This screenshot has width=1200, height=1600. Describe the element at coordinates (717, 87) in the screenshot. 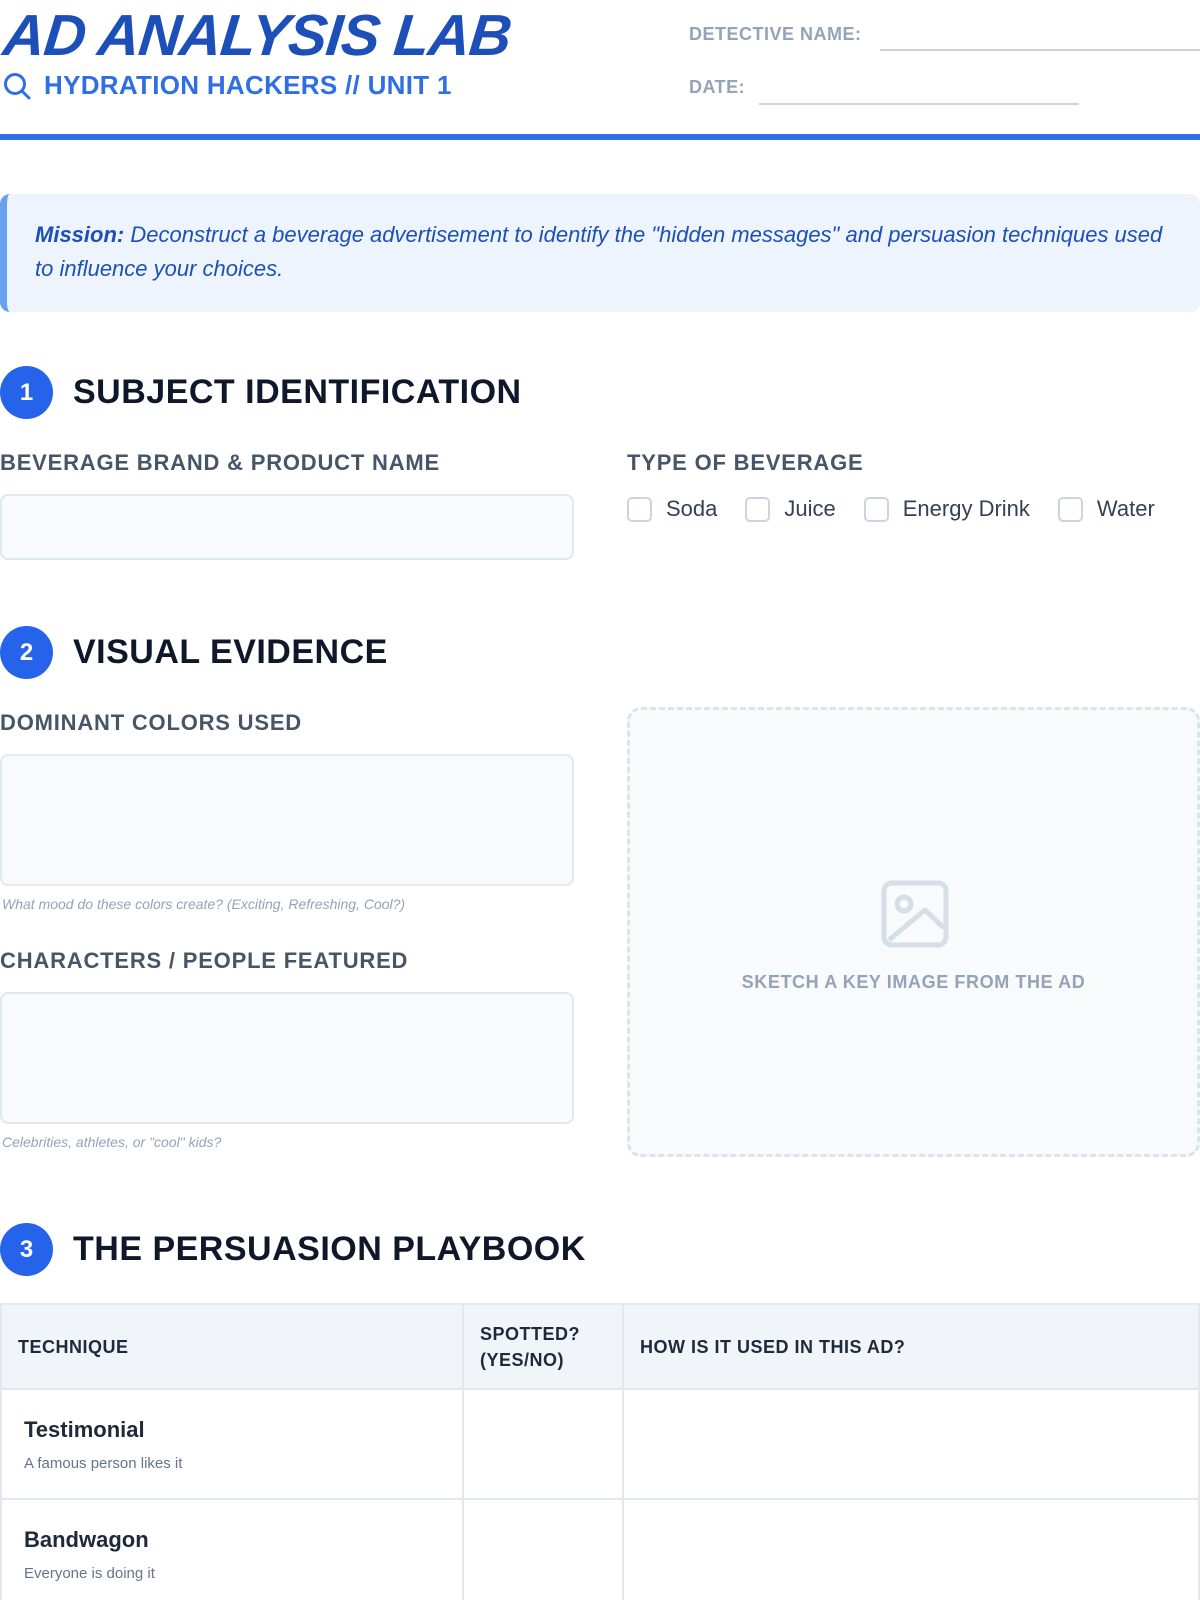

I see `date-label: DATE:` at that location.